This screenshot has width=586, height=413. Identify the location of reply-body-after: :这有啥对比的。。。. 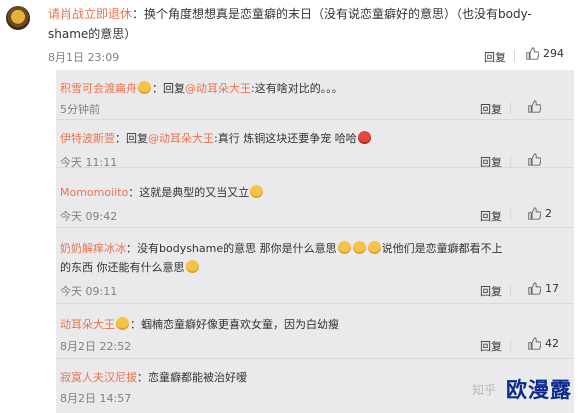
(297, 88).